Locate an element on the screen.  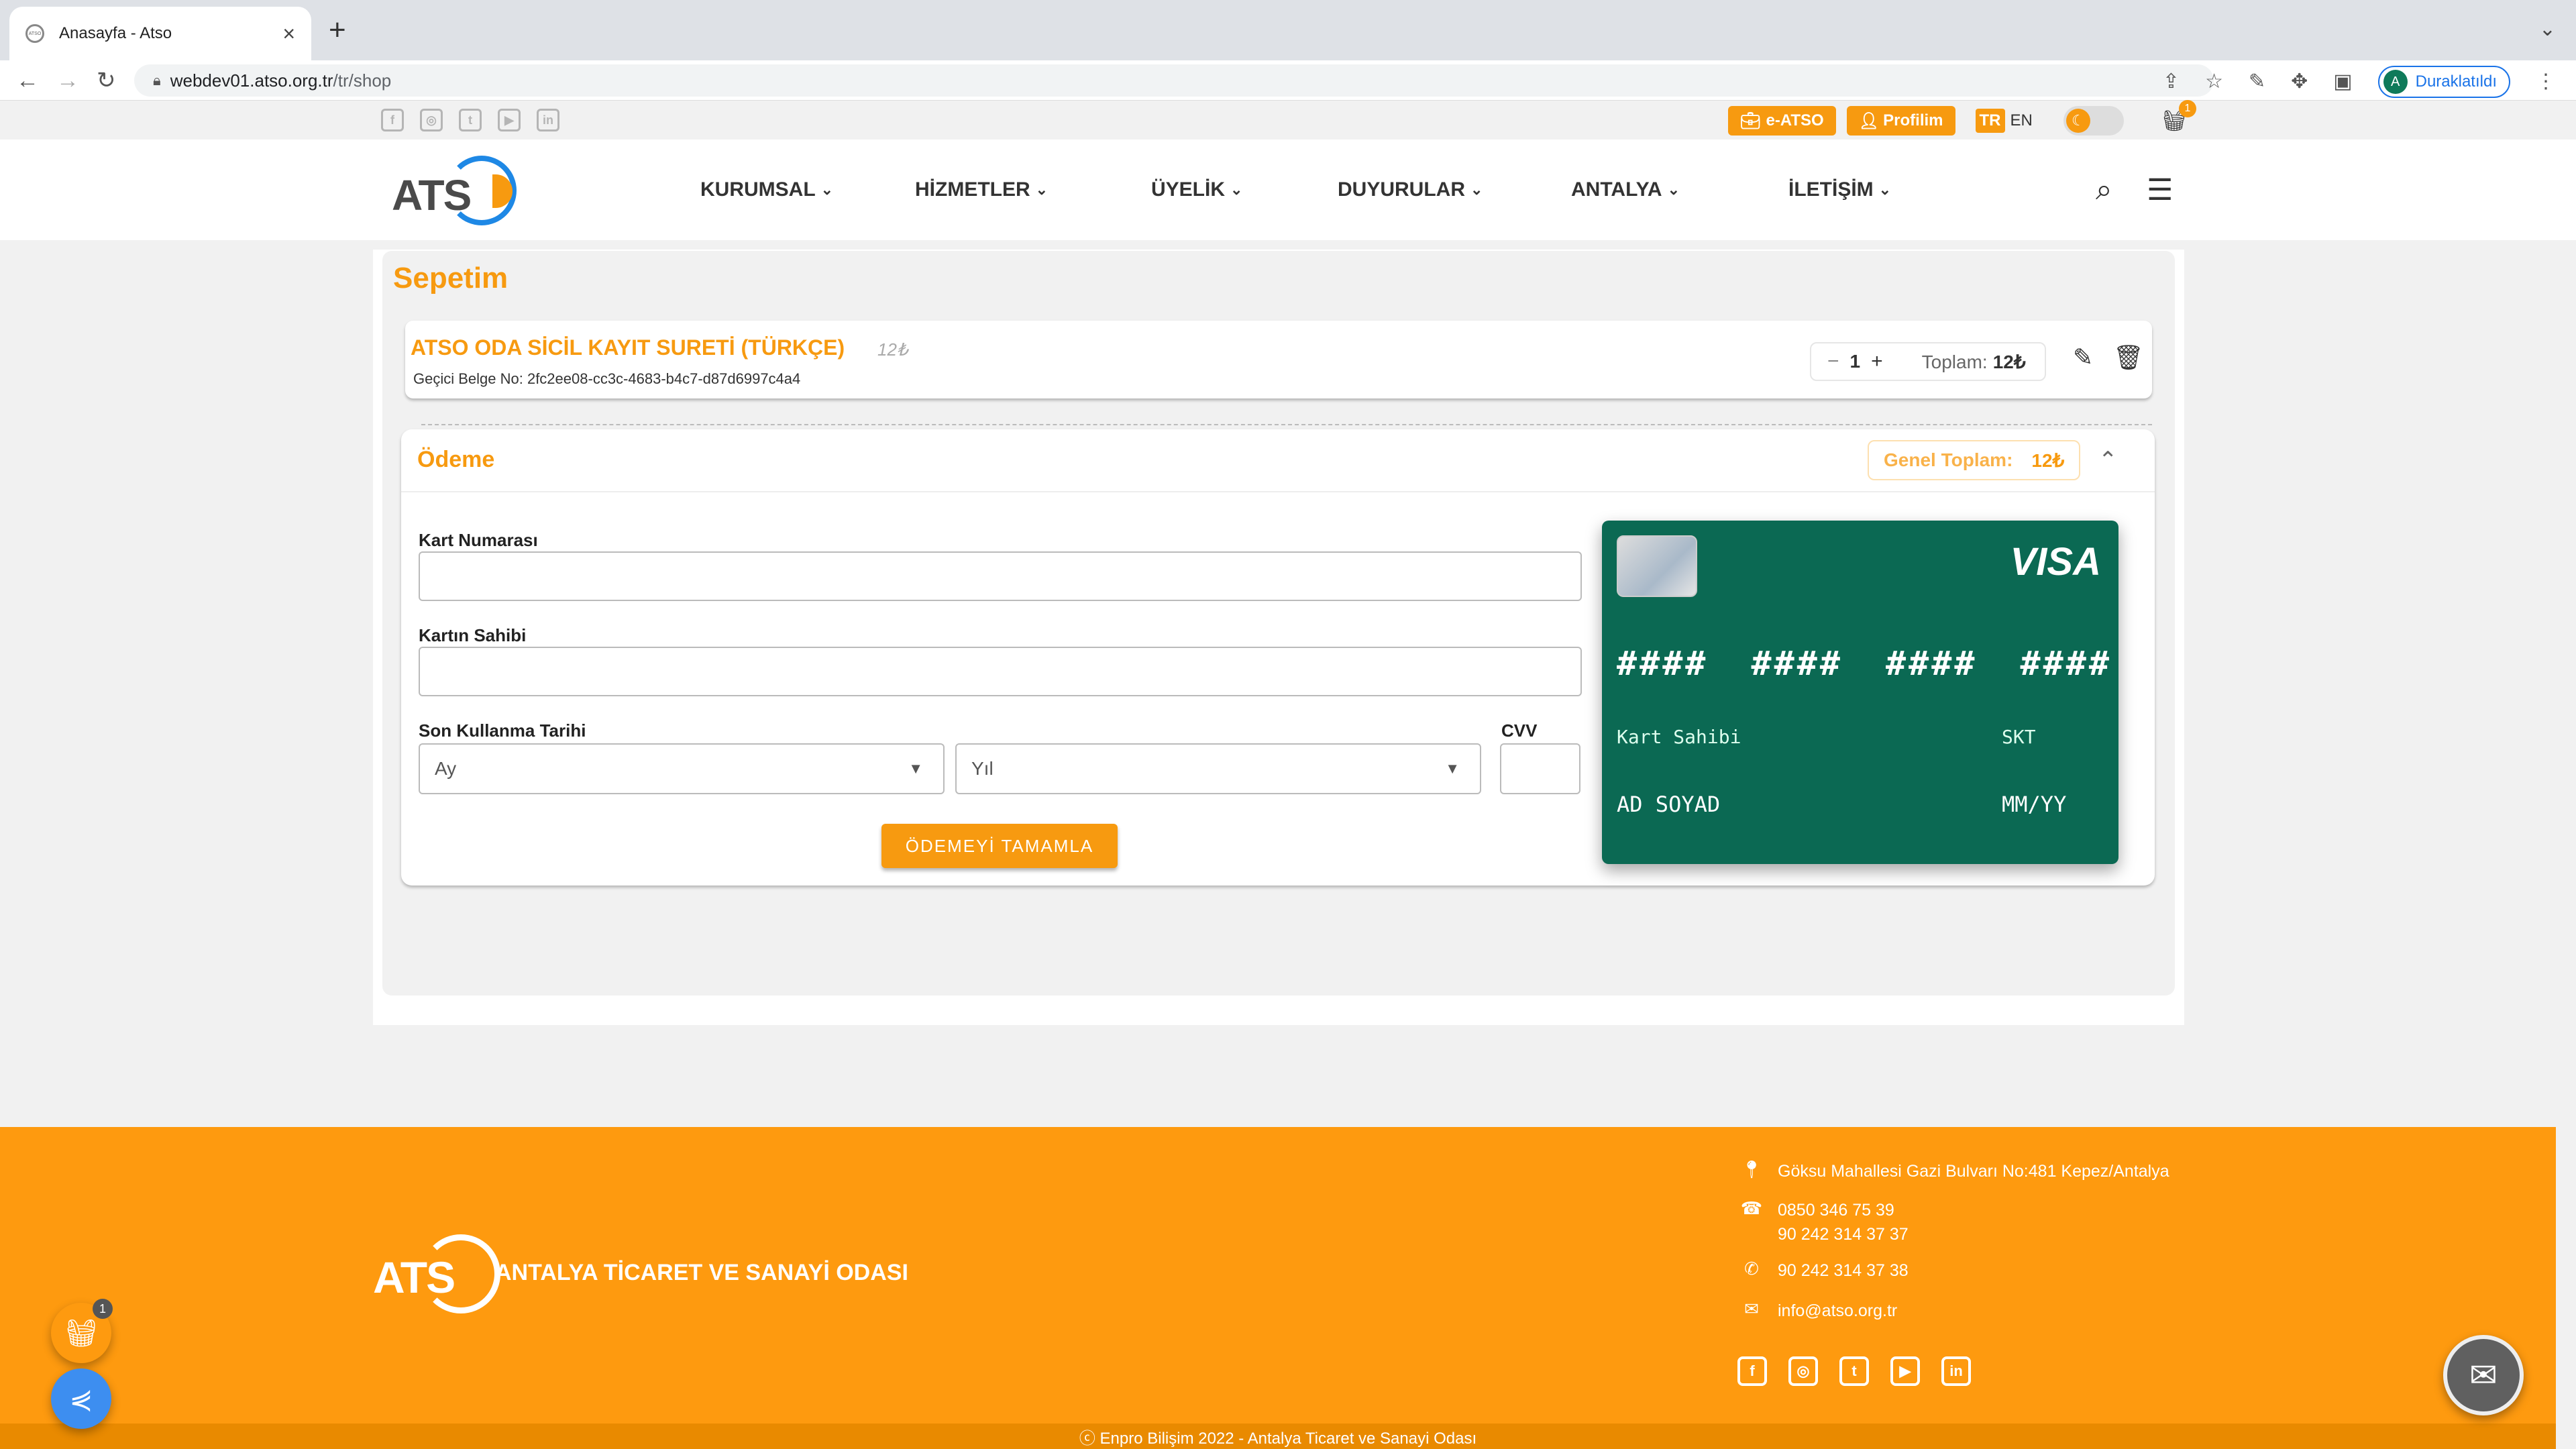
share-button: ⋞ is located at coordinates (81, 1398).